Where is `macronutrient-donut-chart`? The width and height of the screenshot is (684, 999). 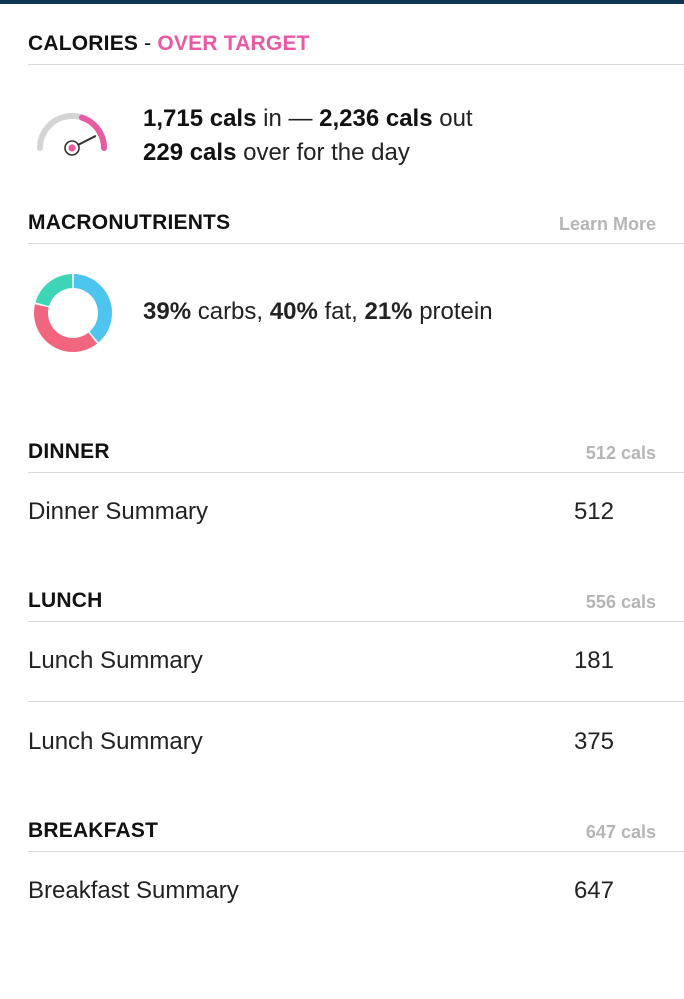 macronutrient-donut-chart is located at coordinates (73, 313).